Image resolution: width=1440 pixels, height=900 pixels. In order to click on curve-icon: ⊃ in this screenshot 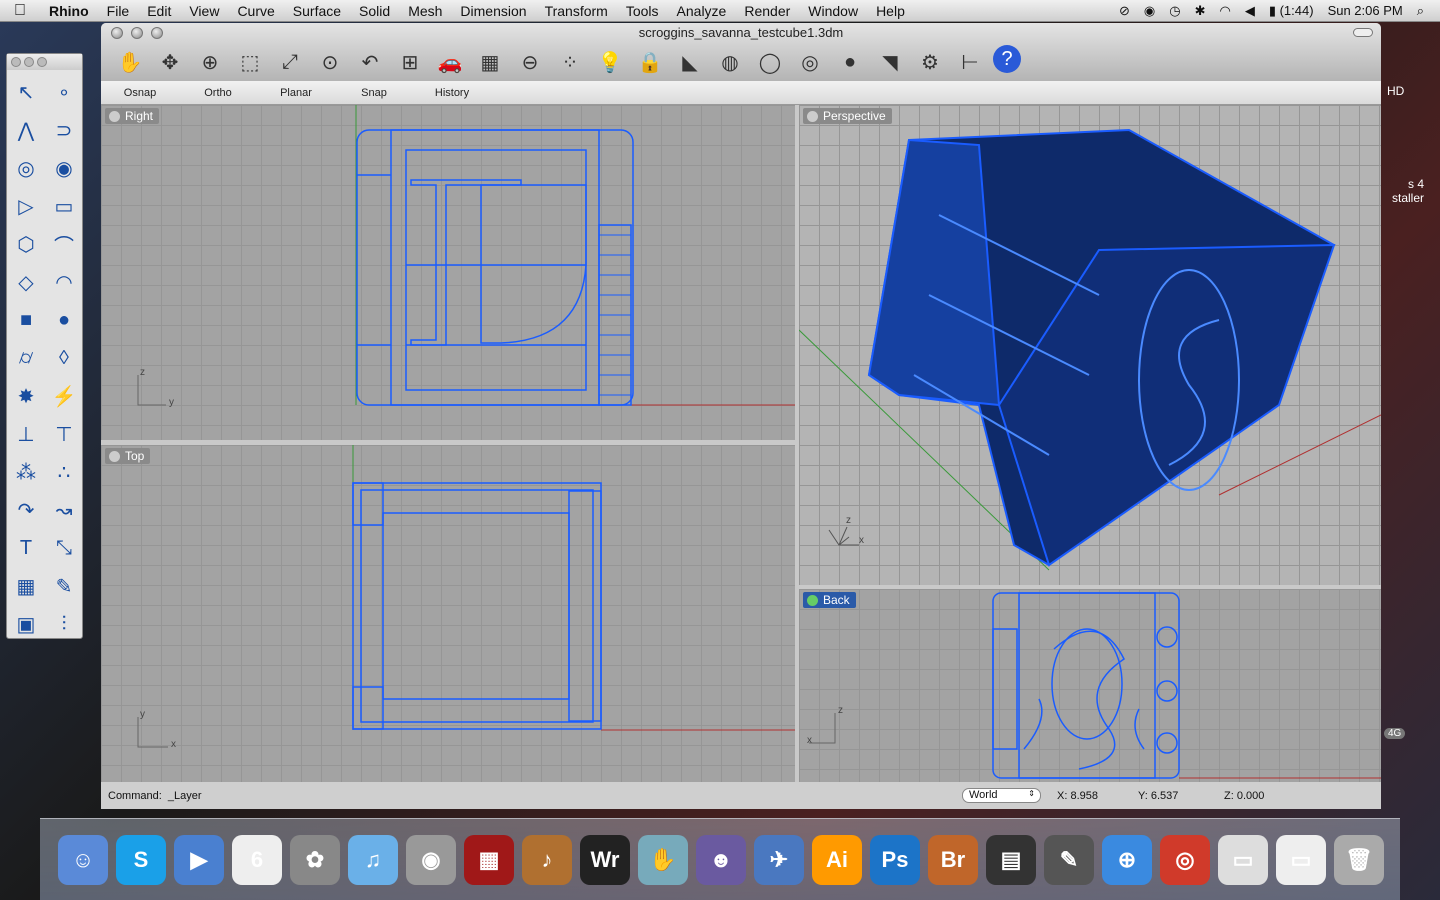, I will do `click(64, 130)`.